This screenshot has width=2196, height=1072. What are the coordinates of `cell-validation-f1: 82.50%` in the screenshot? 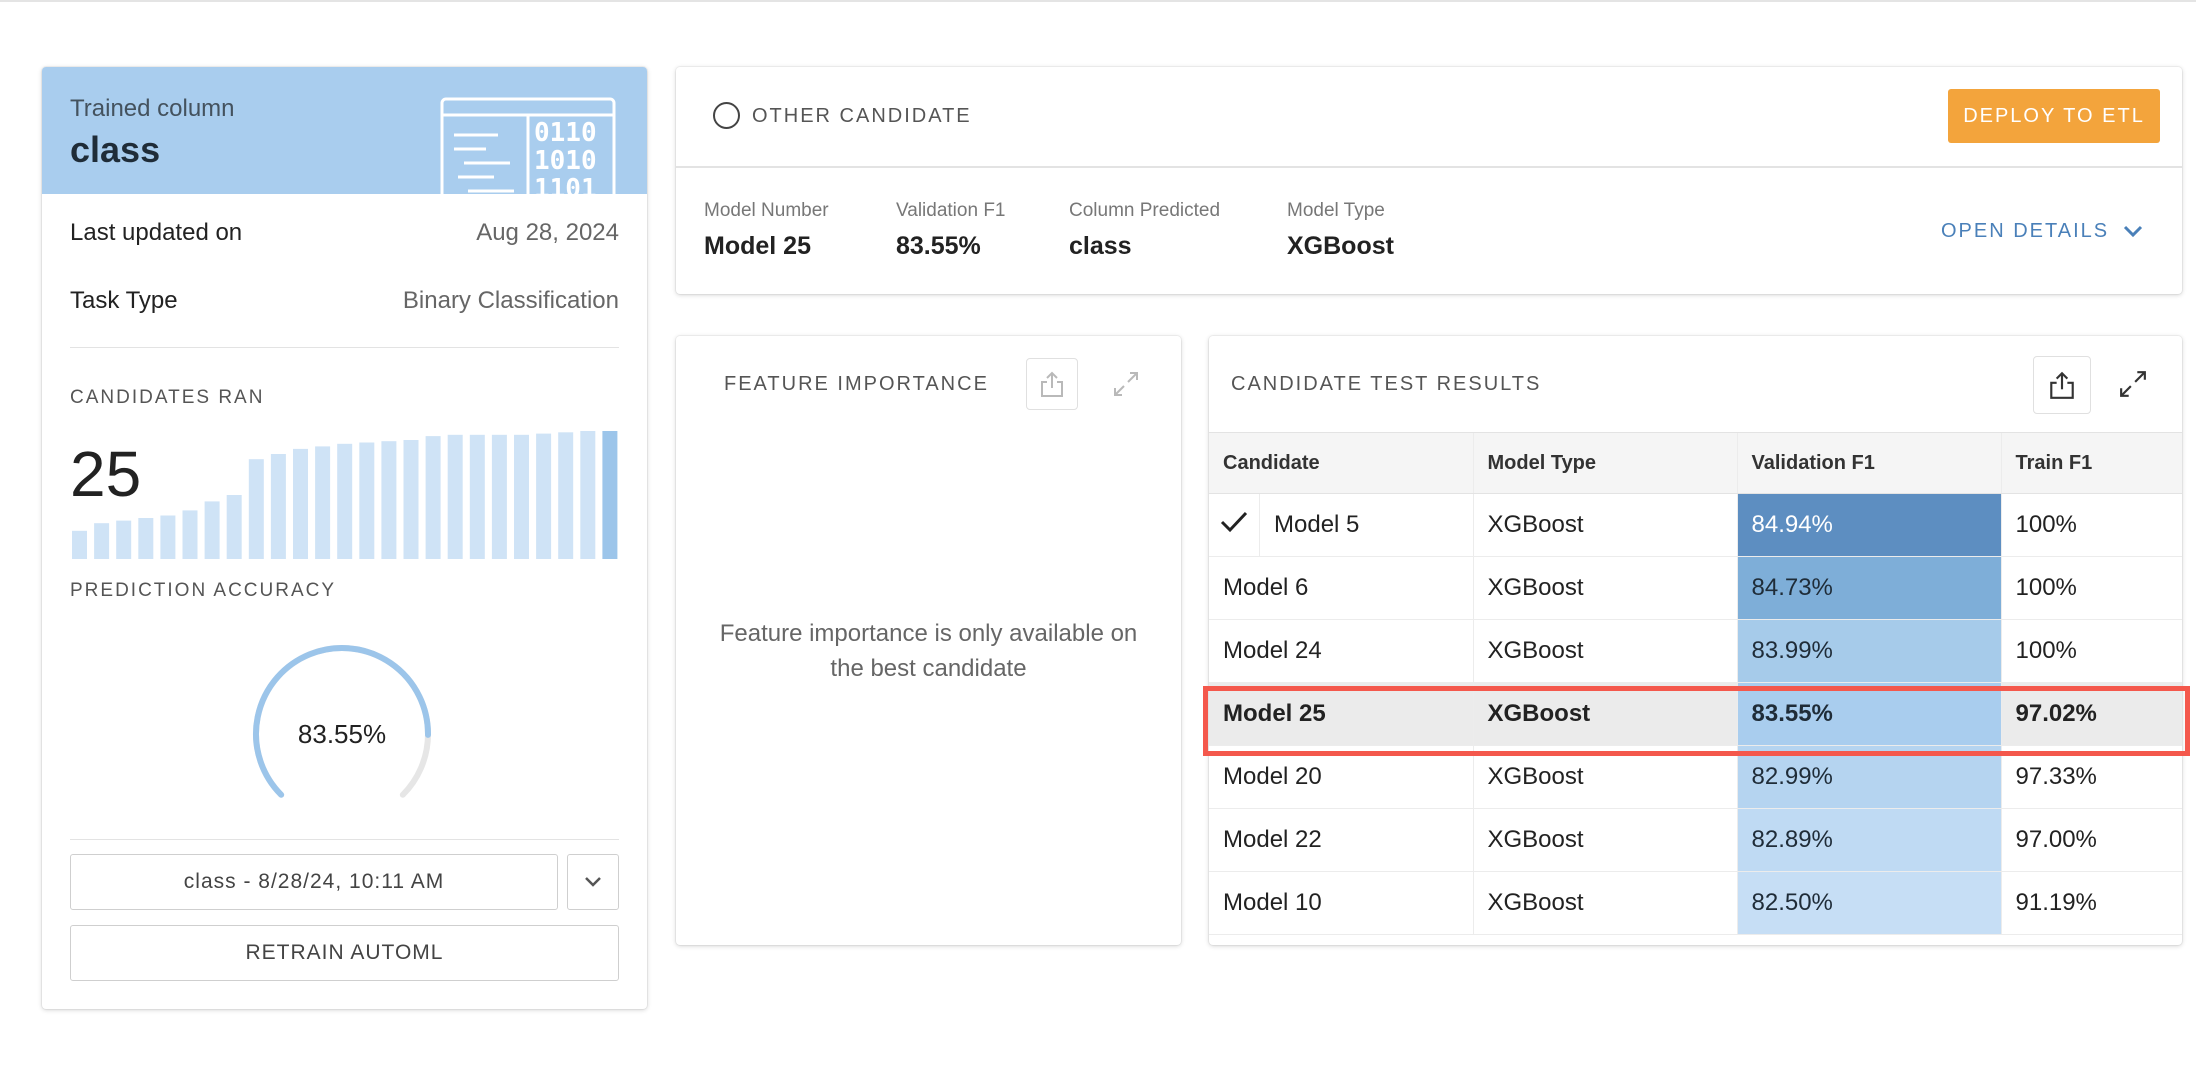 It's located at (1868, 903).